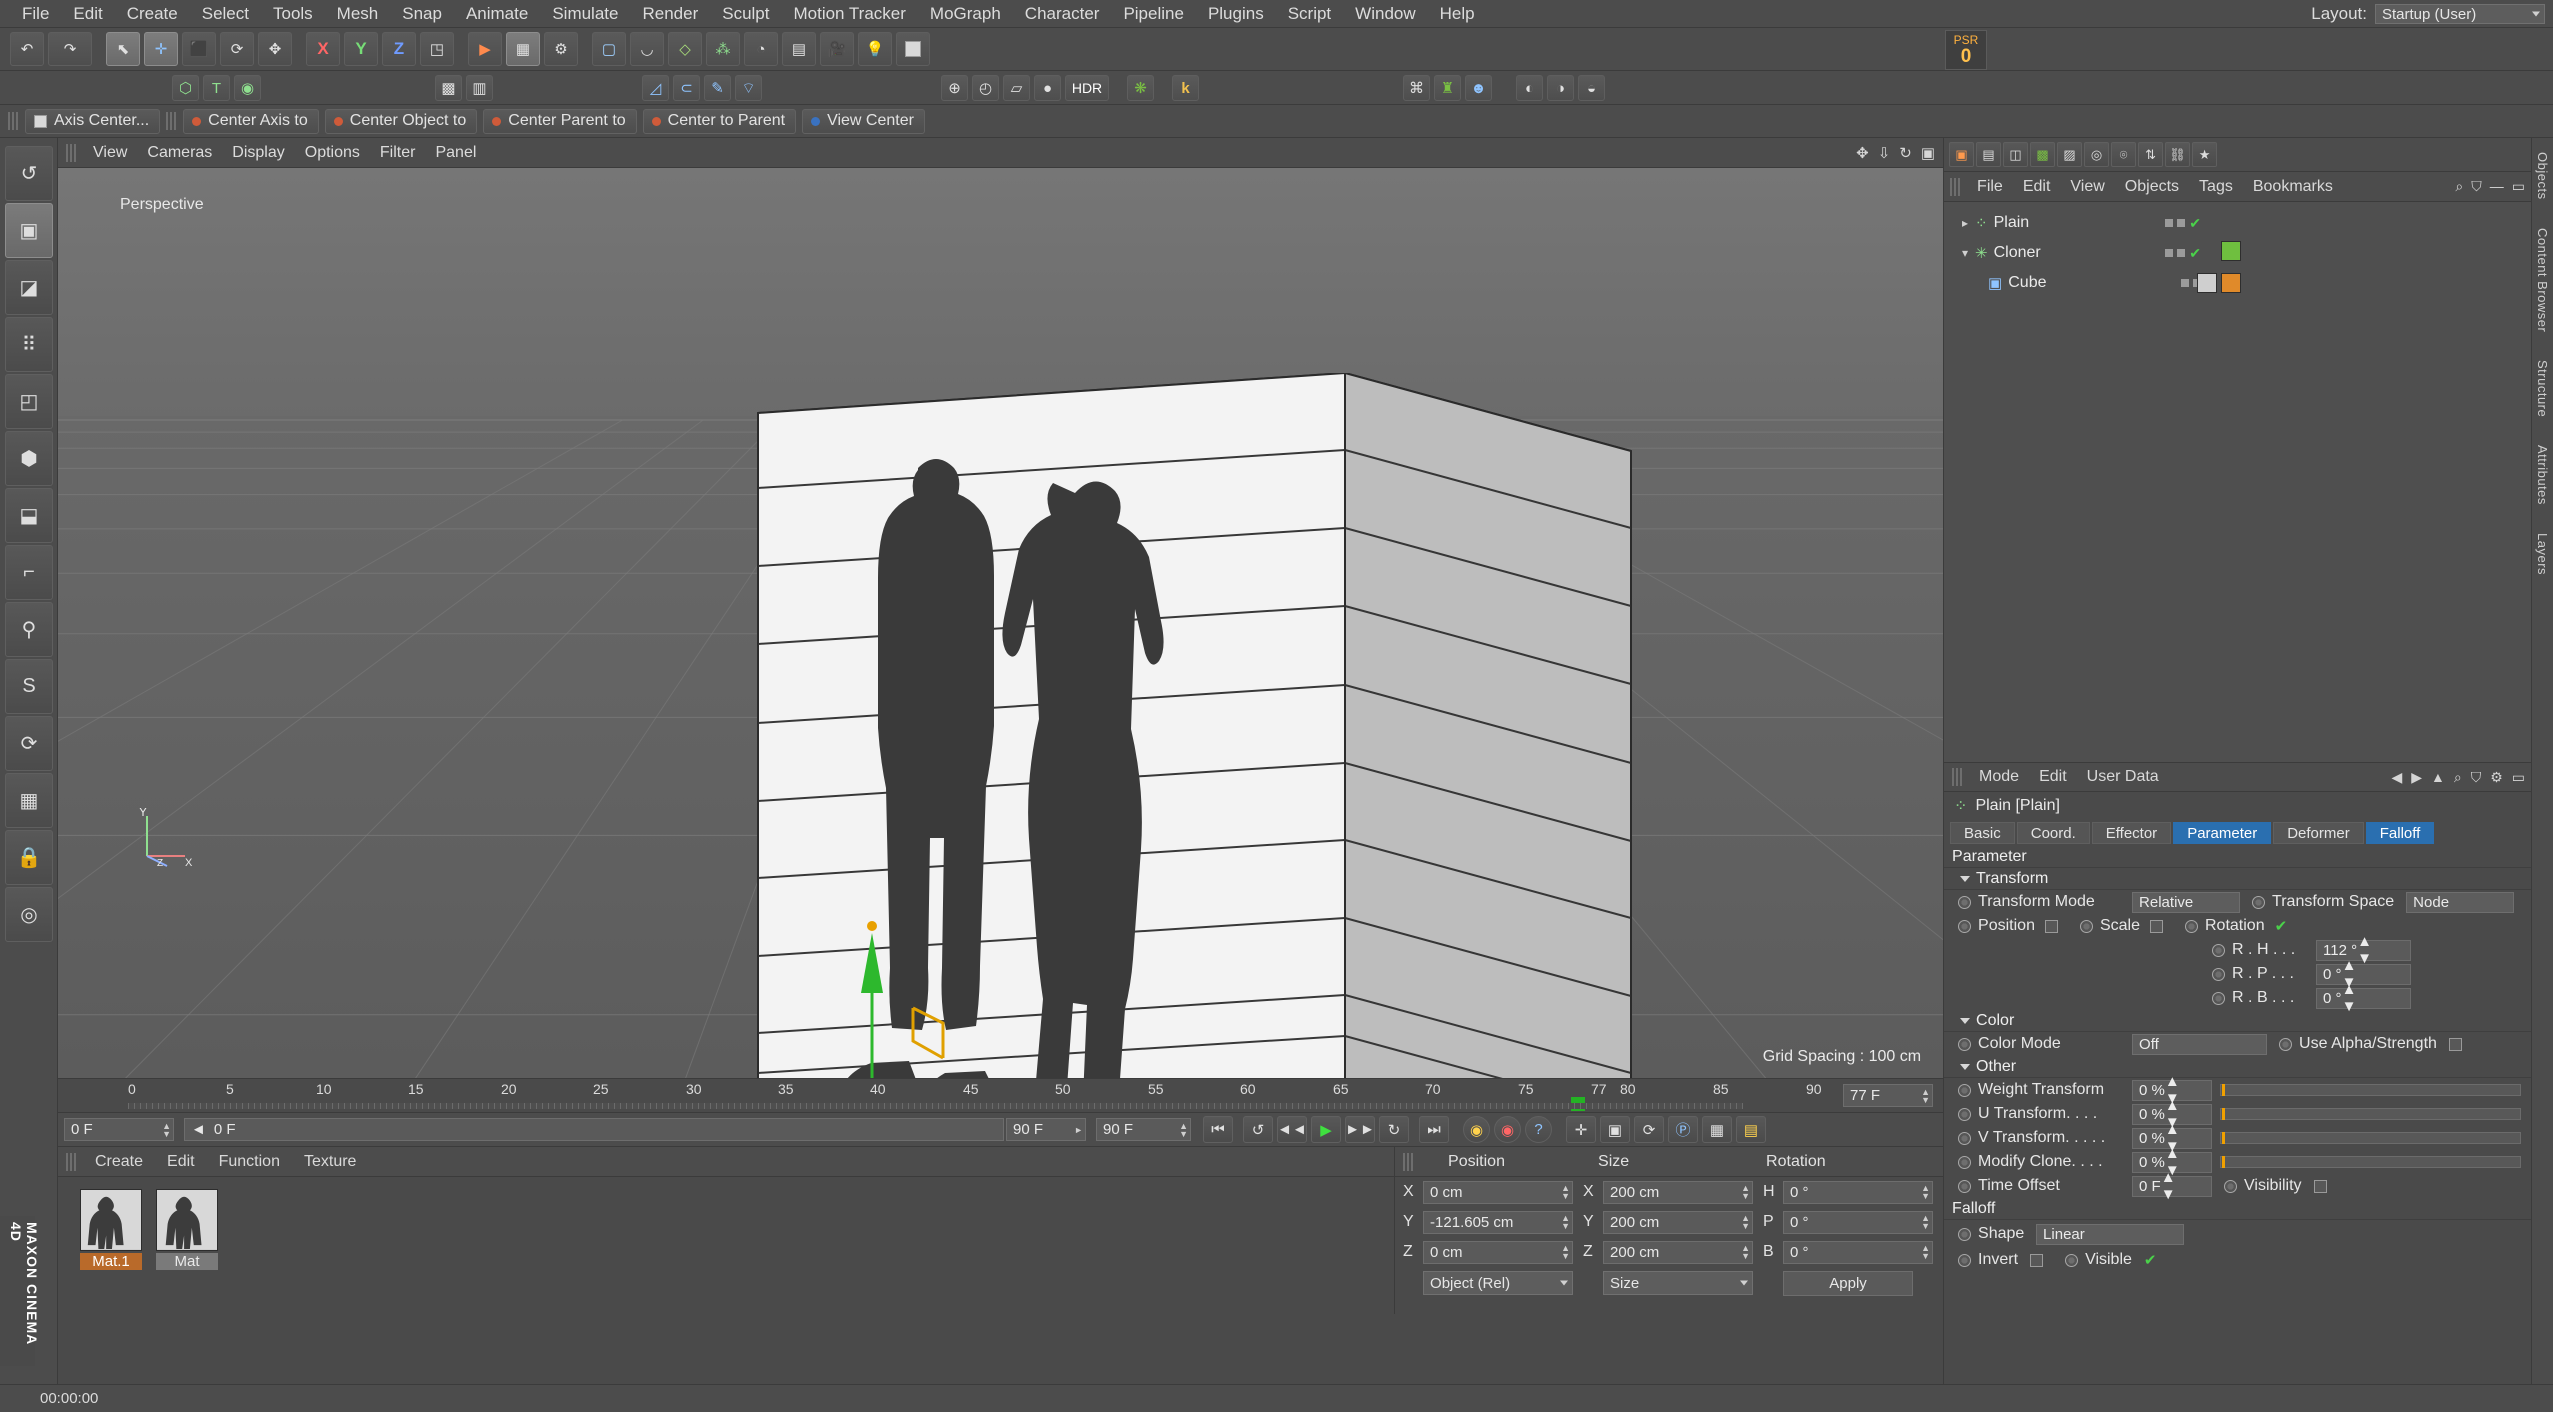 This screenshot has height=1412, width=2553. Describe the element at coordinates (1884, 153) in the screenshot. I see `zoom-icon: ⇩` at that location.